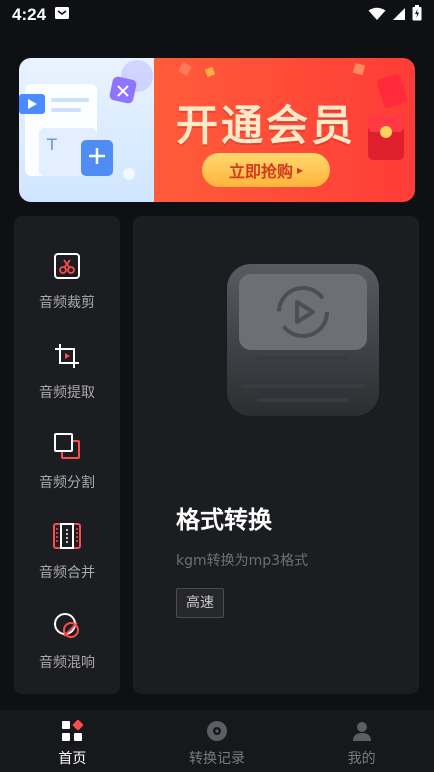 The width and height of the screenshot is (434, 772). Describe the element at coordinates (361, 759) in the screenshot. I see `nav-label: 我的` at that location.